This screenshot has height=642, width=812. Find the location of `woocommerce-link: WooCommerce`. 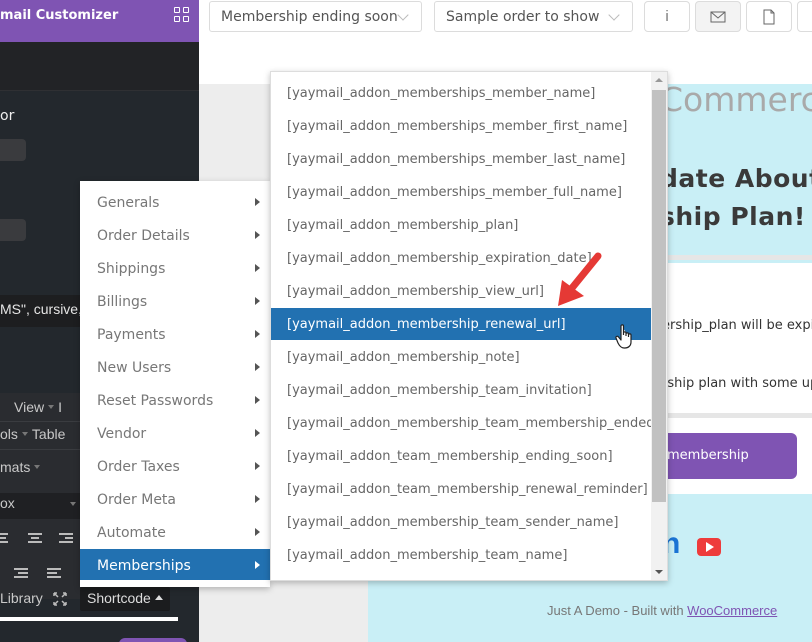

woocommerce-link: WooCommerce is located at coordinates (732, 610).